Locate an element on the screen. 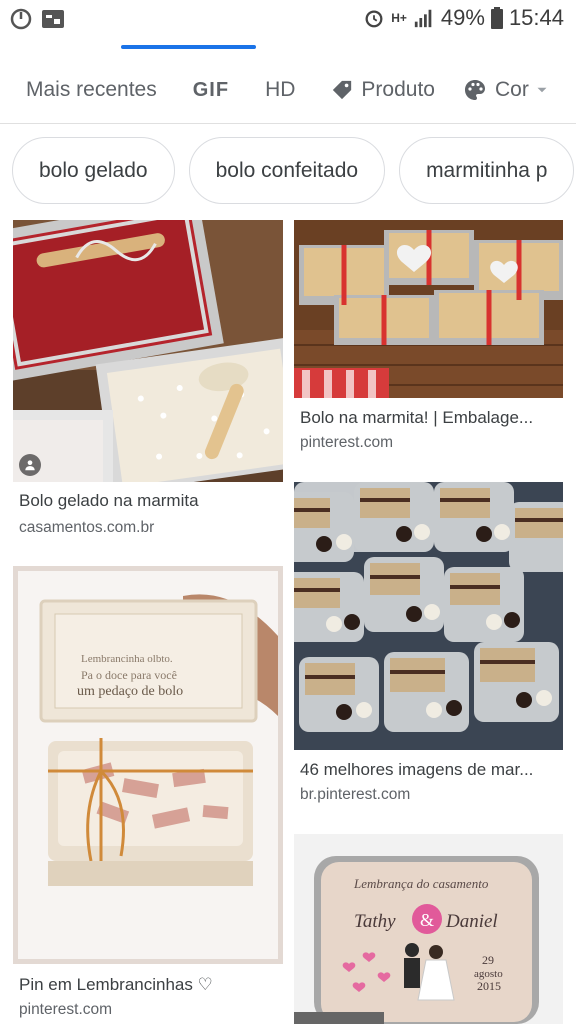 The width and height of the screenshot is (576, 1024). favor-header: Lembrança do casamento is located at coordinates (421, 883).